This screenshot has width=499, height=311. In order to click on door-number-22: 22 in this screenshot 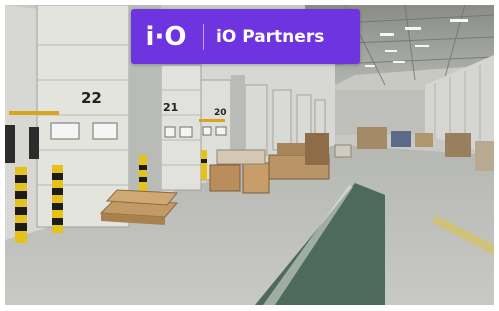, I will do `click(91, 98)`.